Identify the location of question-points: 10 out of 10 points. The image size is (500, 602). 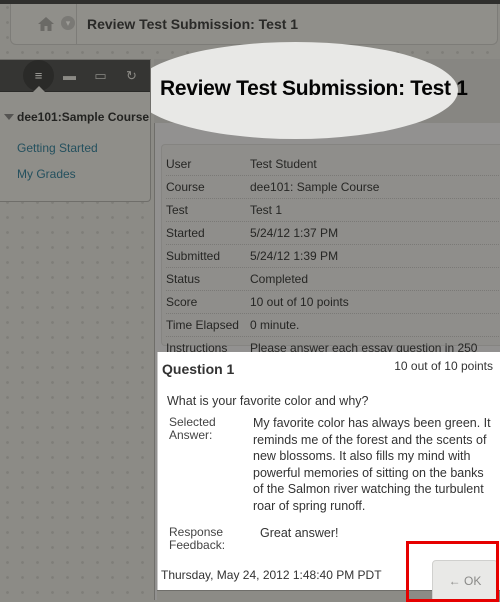
(443, 366).